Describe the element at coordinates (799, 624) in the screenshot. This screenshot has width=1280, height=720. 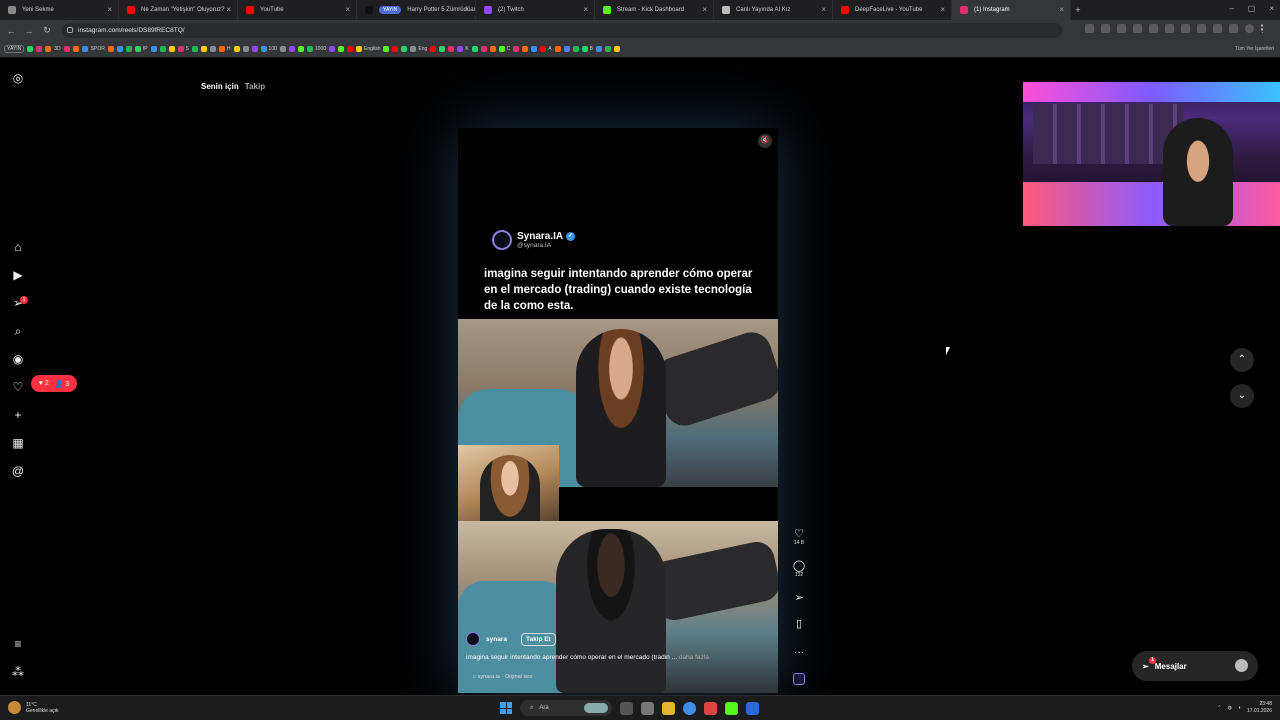
I see `save-button: ▯` at that location.